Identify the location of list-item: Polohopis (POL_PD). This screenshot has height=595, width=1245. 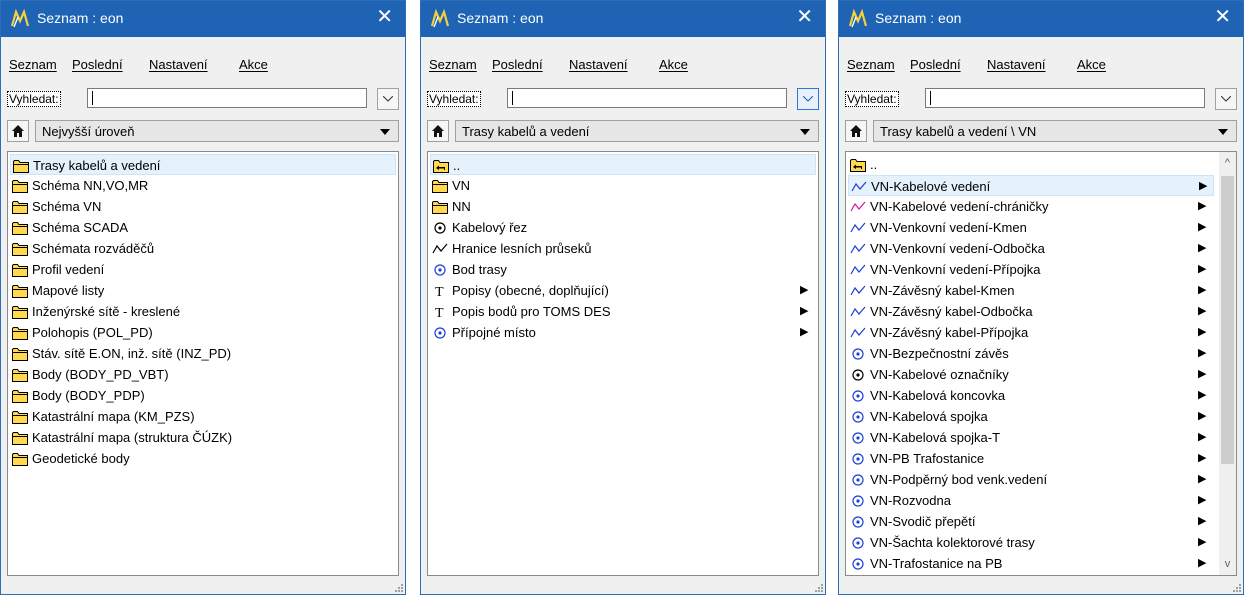
(203, 332).